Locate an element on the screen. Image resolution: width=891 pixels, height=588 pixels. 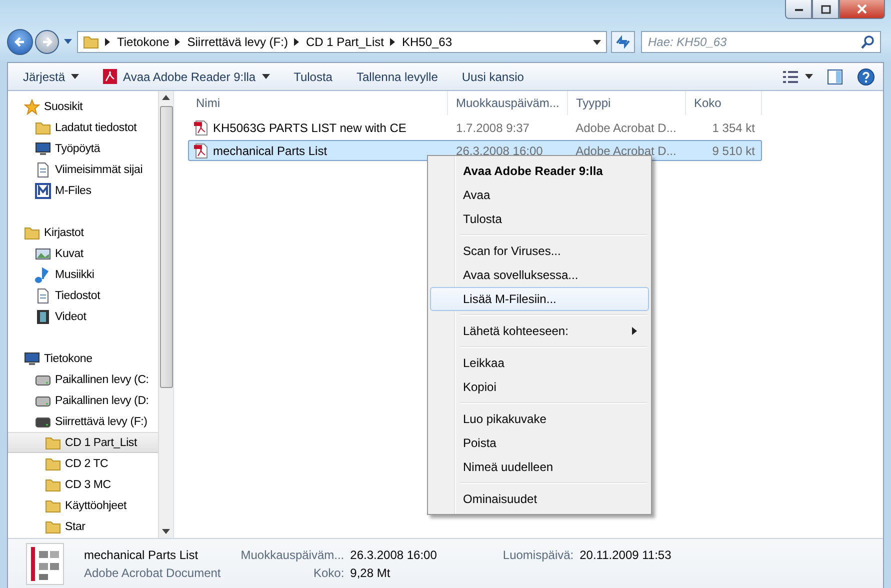
scroll-up-icon is located at coordinates (166, 97).